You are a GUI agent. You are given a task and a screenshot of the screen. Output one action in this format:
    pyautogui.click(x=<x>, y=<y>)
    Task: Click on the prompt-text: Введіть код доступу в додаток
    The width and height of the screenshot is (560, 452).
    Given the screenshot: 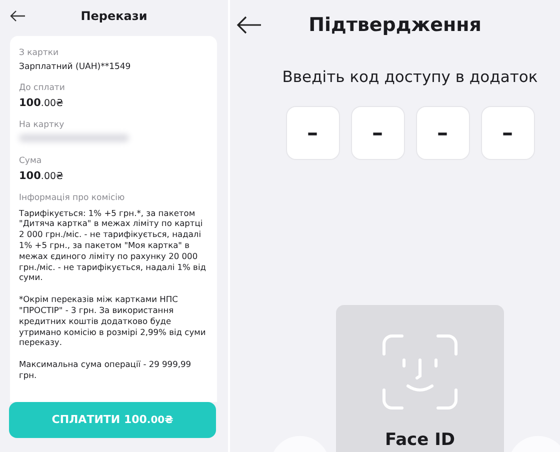 What is the action you would take?
    pyautogui.click(x=410, y=77)
    